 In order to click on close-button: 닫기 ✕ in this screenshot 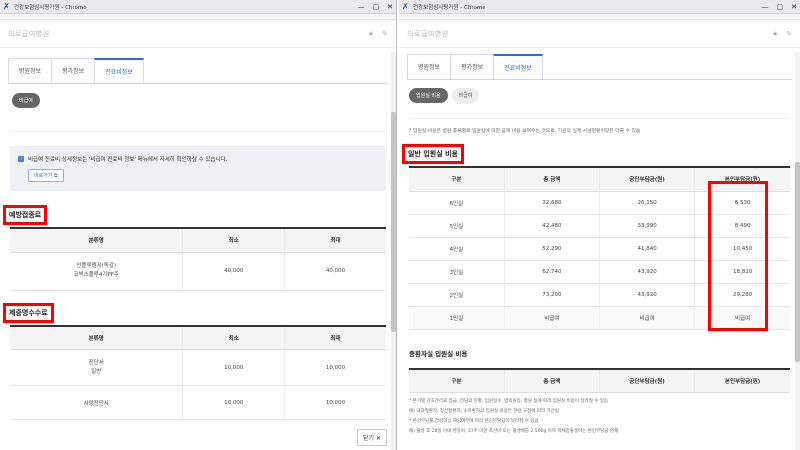, I will do `click(372, 437)`.